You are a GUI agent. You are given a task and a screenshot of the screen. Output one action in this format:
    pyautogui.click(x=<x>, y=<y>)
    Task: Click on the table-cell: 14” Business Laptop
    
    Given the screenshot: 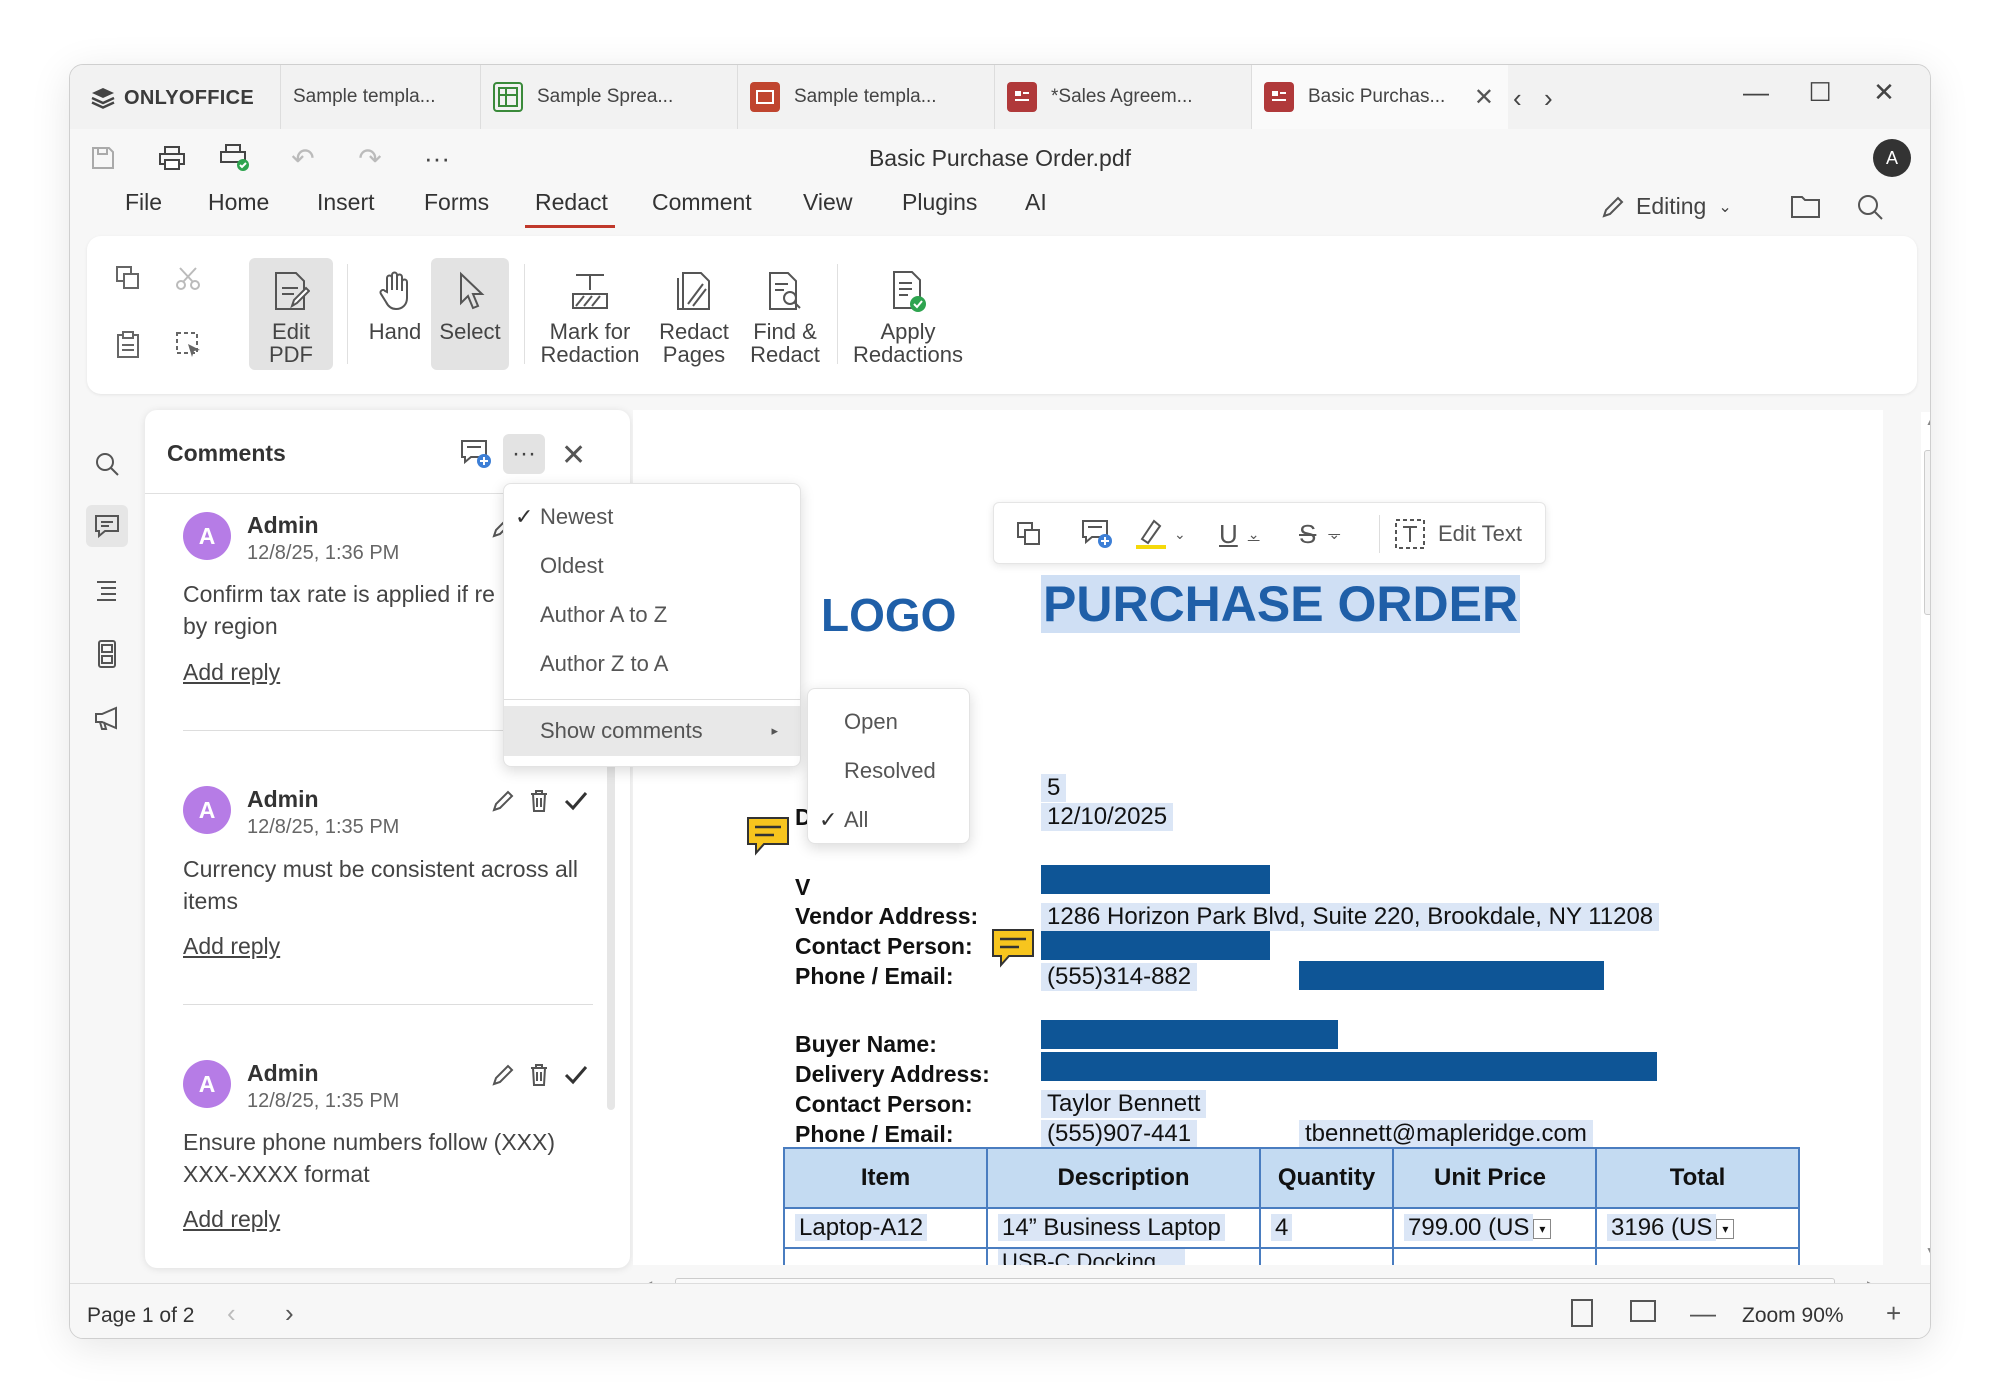 What is the action you would take?
    pyautogui.click(x=1123, y=1228)
    